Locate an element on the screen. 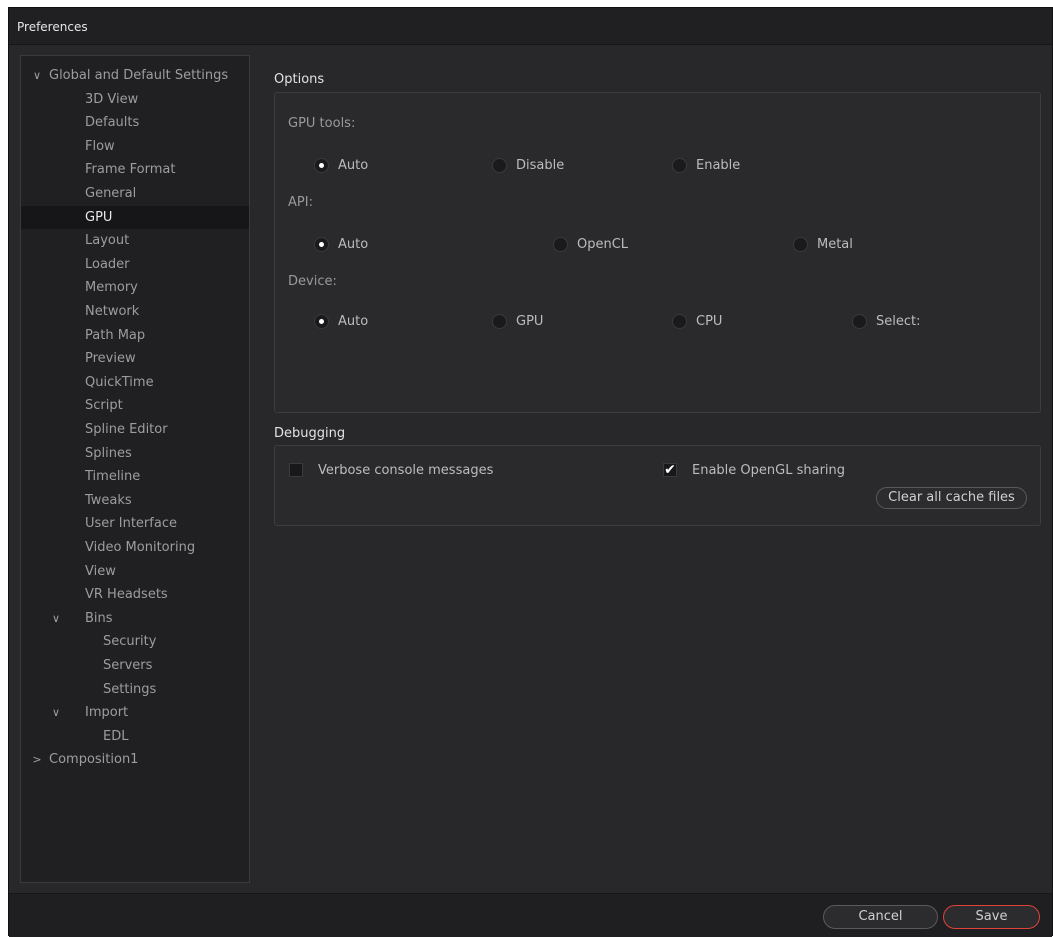  tree-item-label: Loader is located at coordinates (107, 264).